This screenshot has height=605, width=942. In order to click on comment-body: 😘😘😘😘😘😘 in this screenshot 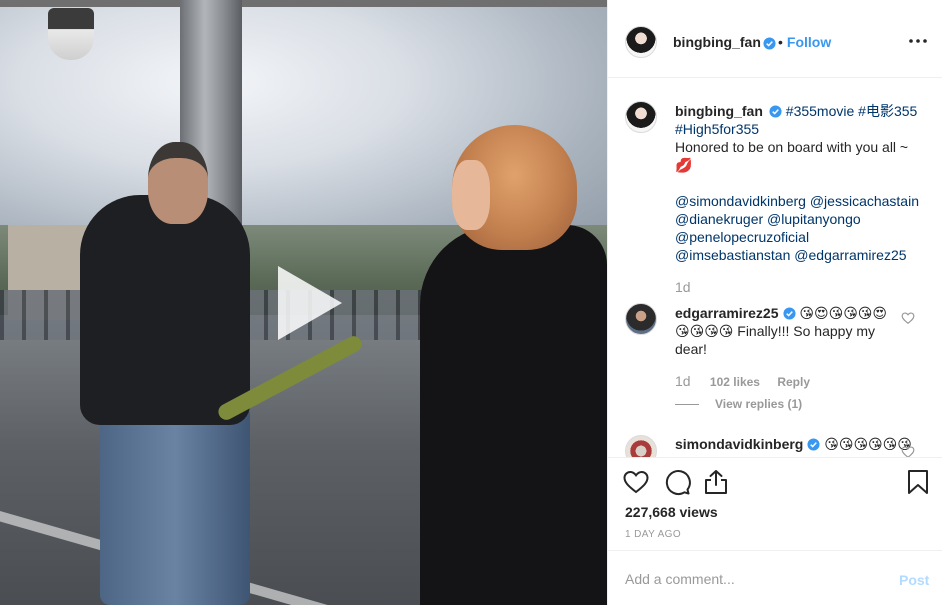, I will do `click(868, 444)`.